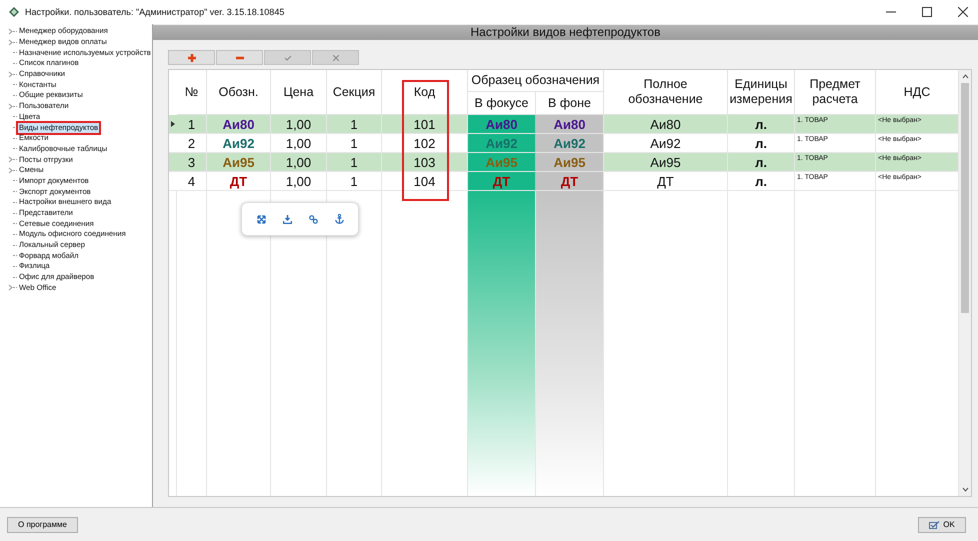  What do you see at coordinates (425, 124) in the screenshot?
I see `table-cell: 101` at bounding box center [425, 124].